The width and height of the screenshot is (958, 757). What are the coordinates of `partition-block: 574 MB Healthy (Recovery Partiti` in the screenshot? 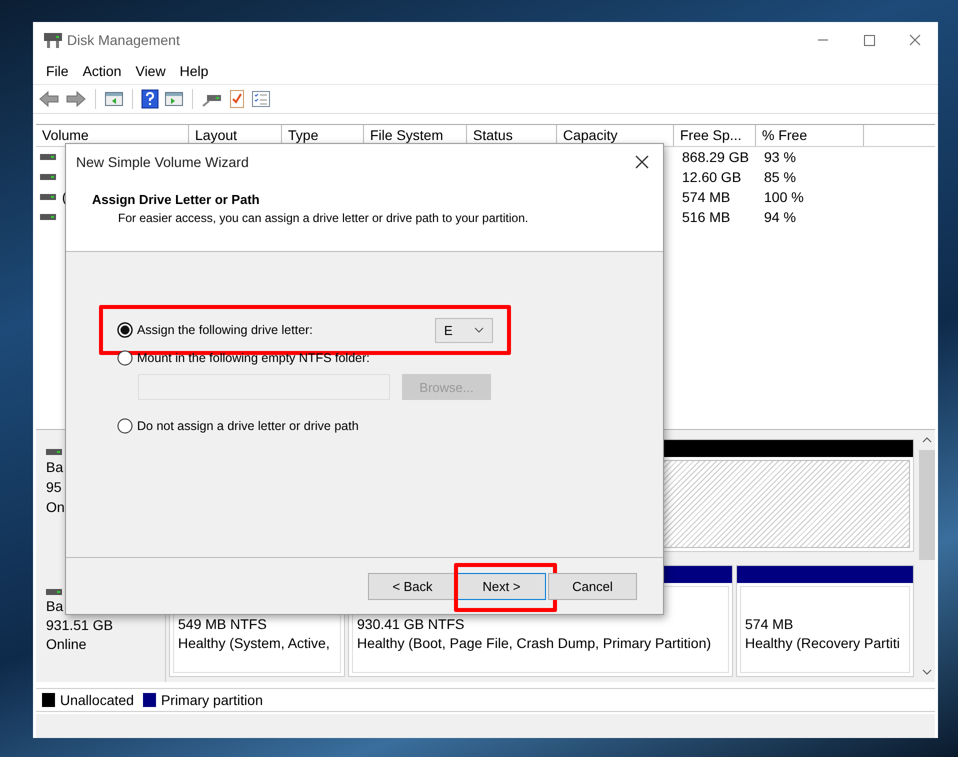 It's located at (825, 620).